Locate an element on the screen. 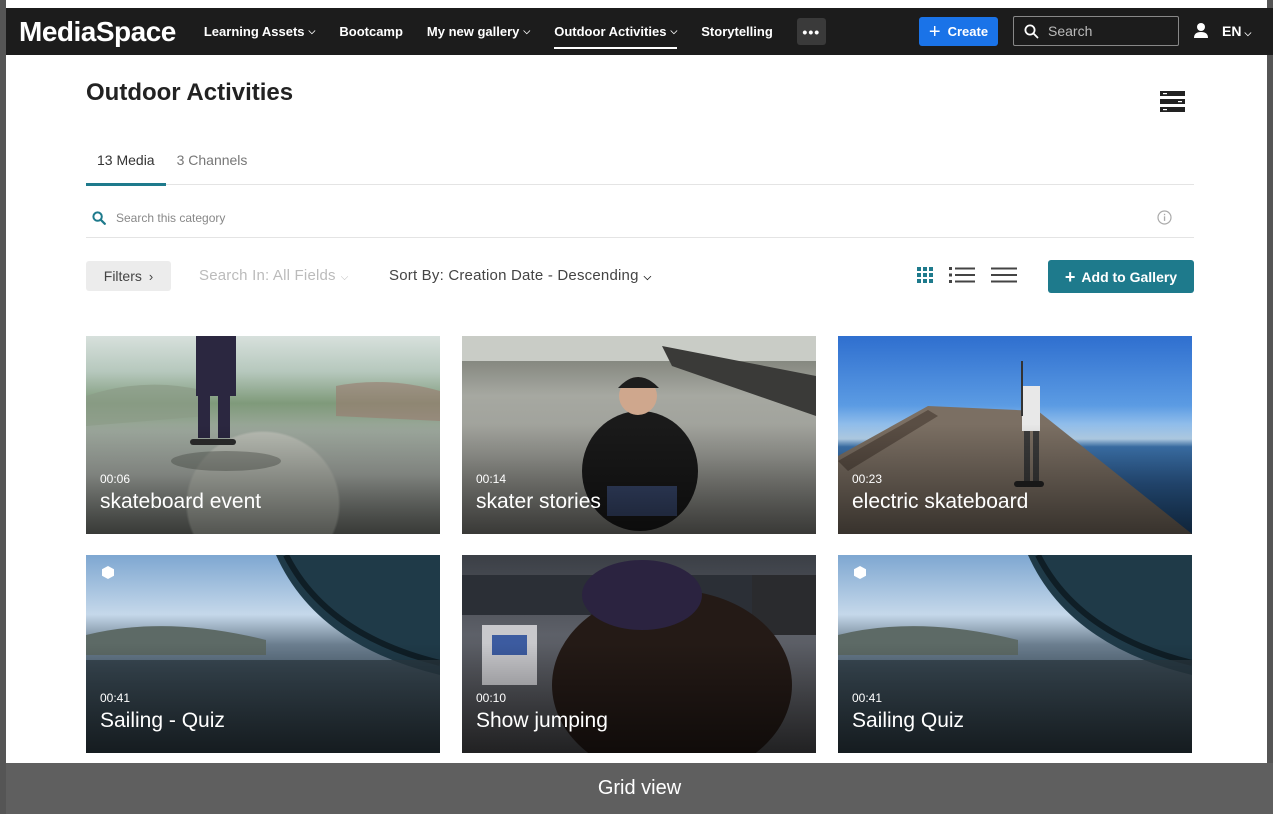 The height and width of the screenshot is (814, 1273). detailed-list-view-icon is located at coordinates (962, 275).